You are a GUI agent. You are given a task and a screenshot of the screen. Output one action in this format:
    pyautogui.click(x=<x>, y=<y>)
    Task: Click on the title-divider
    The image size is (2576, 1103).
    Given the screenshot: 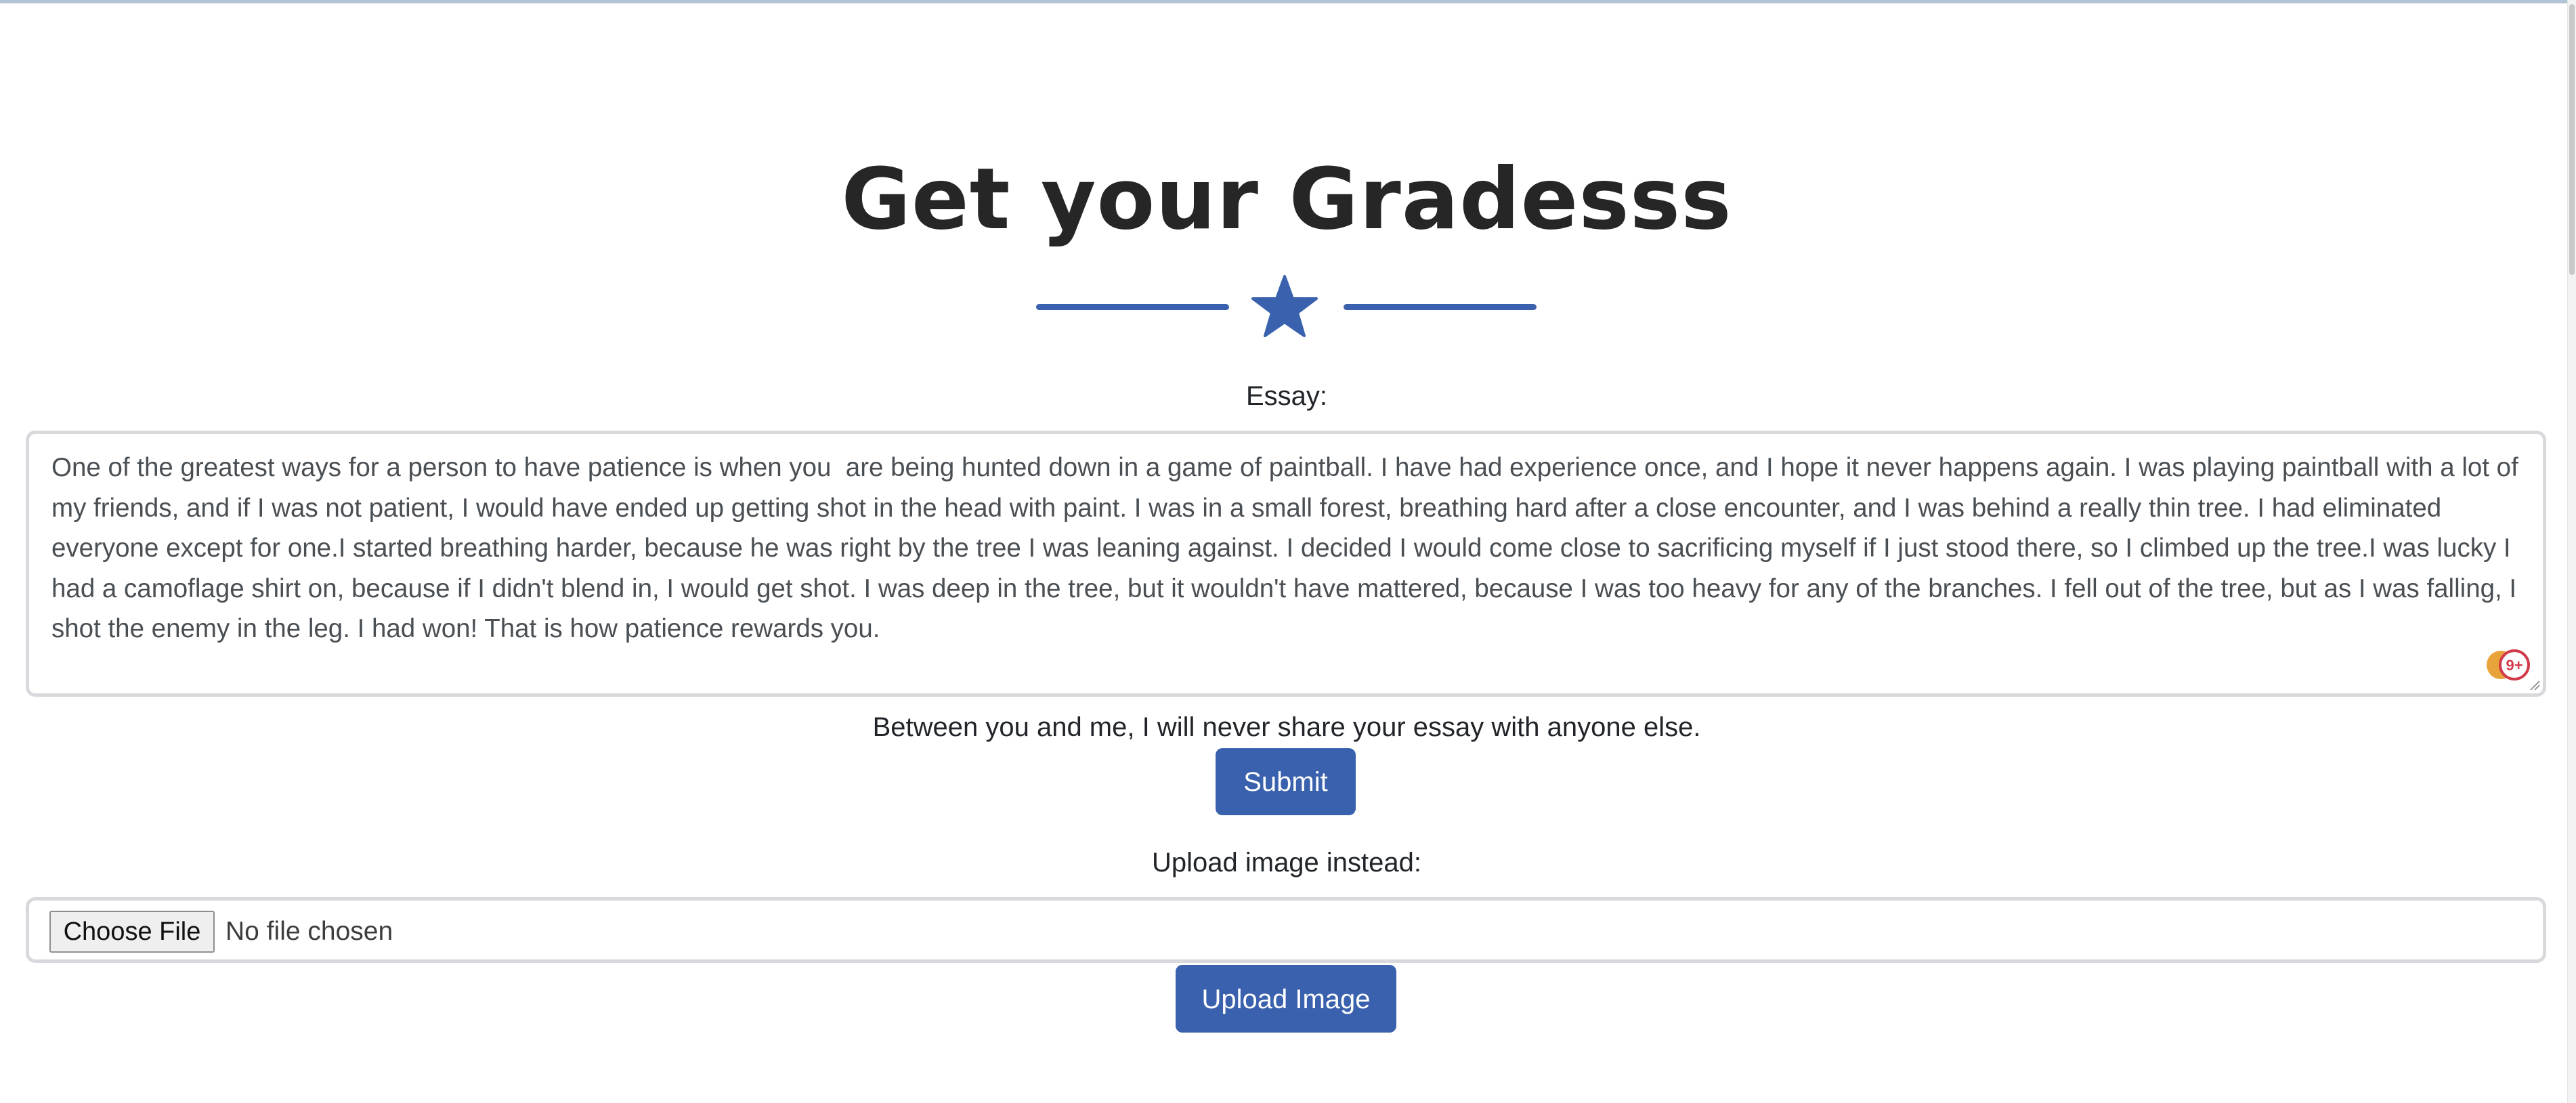 What is the action you would take?
    pyautogui.click(x=1286, y=306)
    